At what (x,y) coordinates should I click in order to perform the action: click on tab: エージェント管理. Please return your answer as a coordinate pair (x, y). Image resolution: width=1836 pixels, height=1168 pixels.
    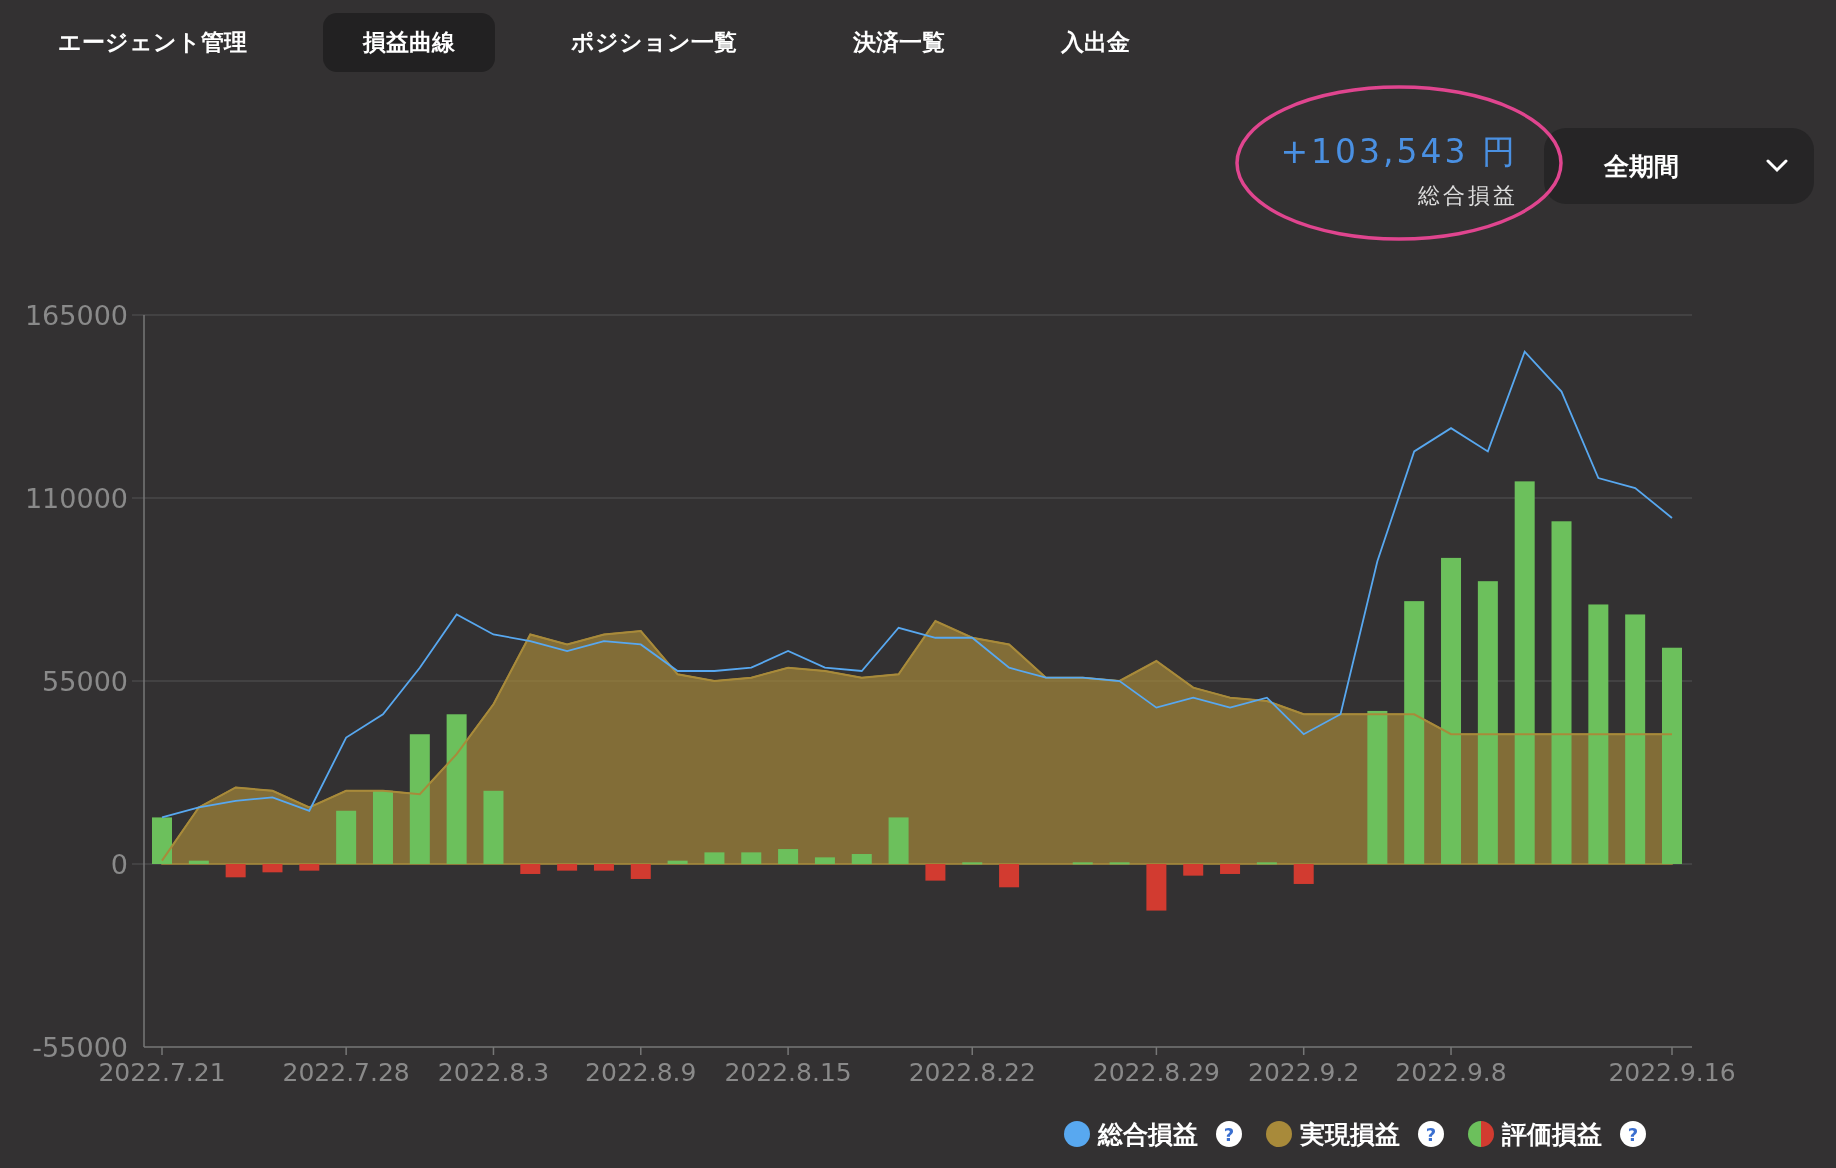
    Looking at the image, I should click on (152, 42).